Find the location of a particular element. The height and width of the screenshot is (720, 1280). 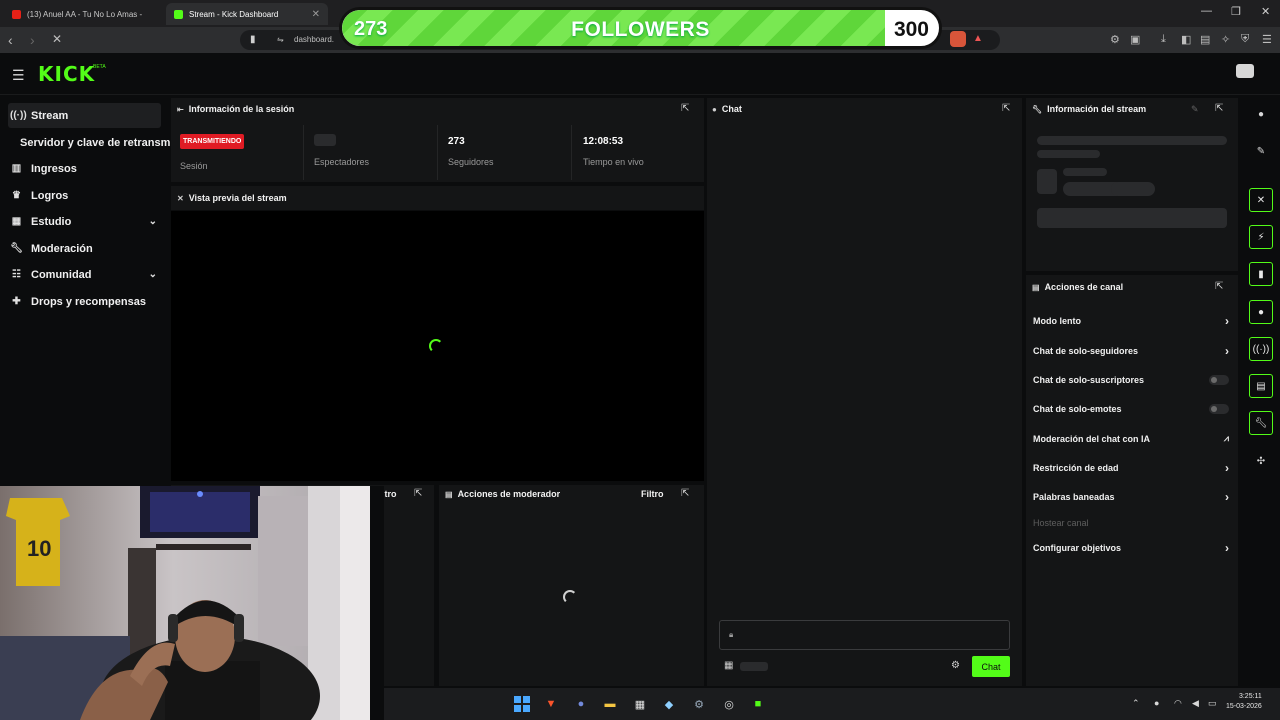

chevron-down-icon: ⌄ is located at coordinates (152, 221).